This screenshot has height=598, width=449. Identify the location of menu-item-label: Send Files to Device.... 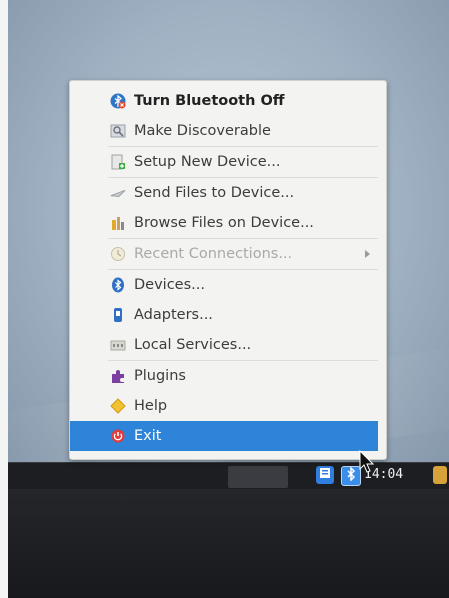
(214, 193).